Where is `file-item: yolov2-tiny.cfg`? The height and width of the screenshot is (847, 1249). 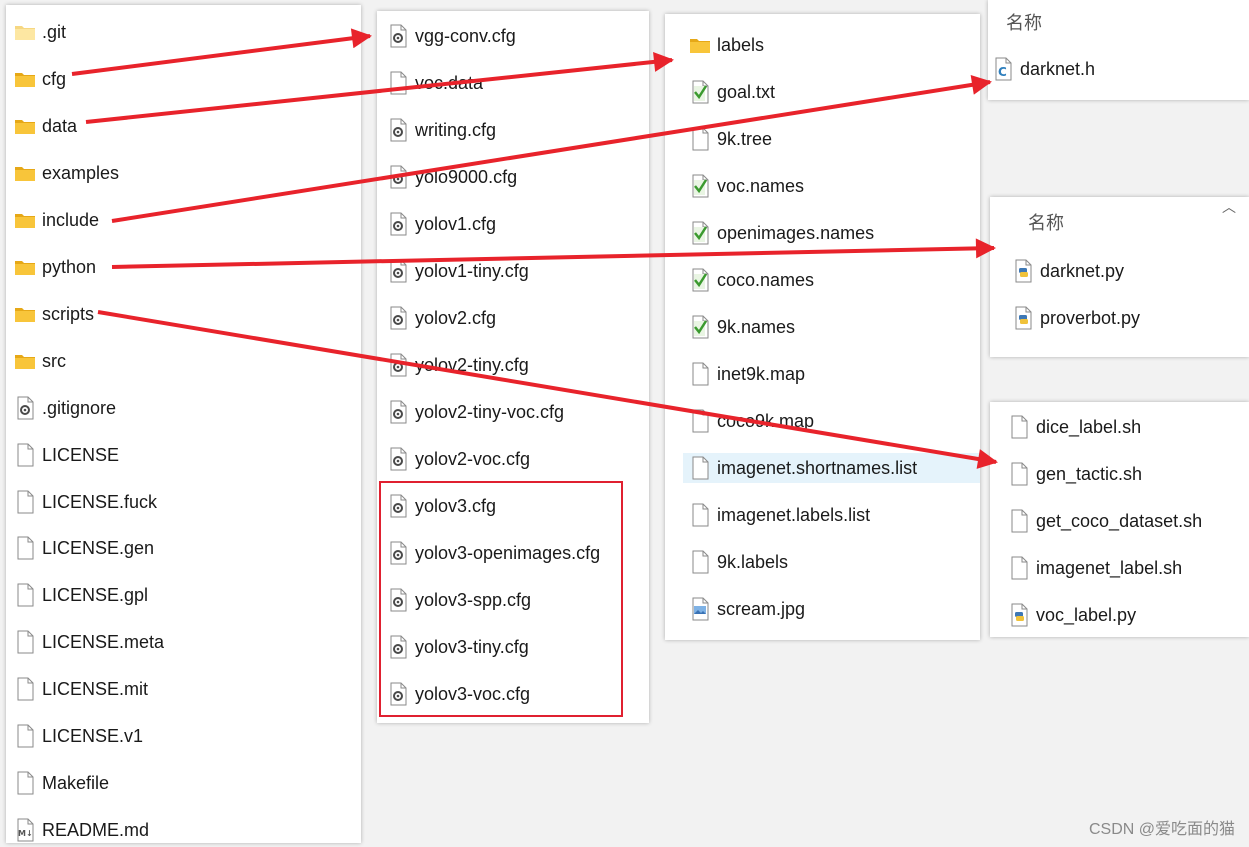 file-item: yolov2-tiny.cfg is located at coordinates (458, 365).